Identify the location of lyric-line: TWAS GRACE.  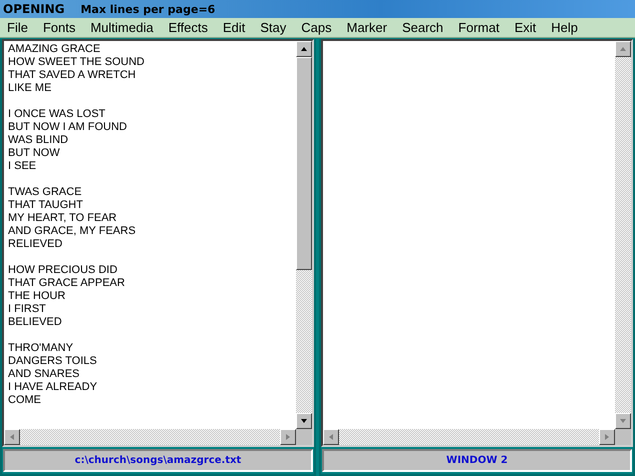
(45, 192).